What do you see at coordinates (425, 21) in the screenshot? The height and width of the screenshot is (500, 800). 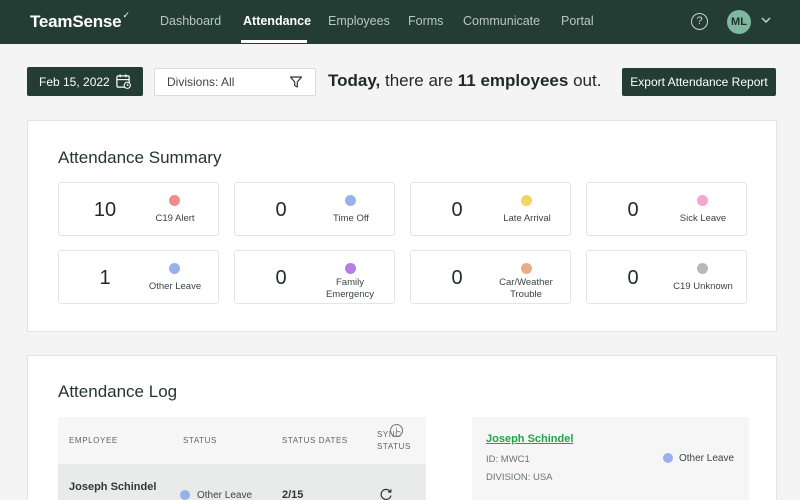 I see `nav-item-forms: Forms` at bounding box center [425, 21].